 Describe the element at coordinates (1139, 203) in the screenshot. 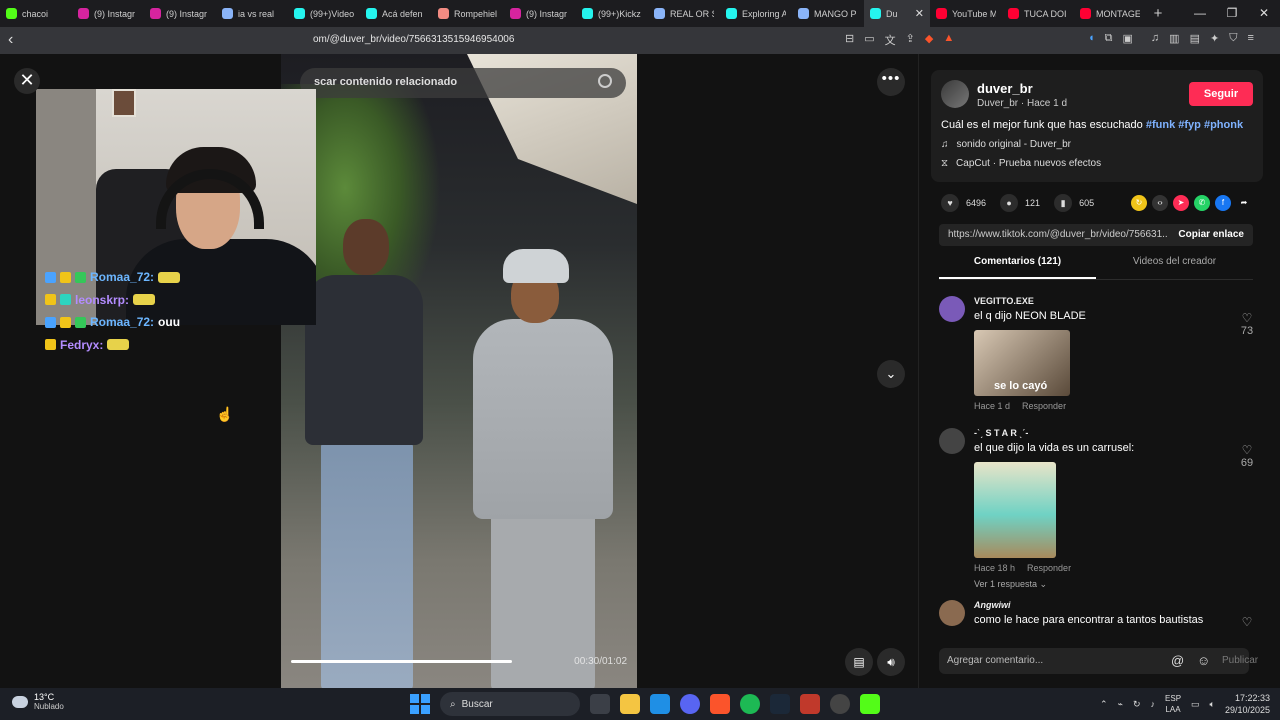

I see `repost-icon: ↻` at that location.